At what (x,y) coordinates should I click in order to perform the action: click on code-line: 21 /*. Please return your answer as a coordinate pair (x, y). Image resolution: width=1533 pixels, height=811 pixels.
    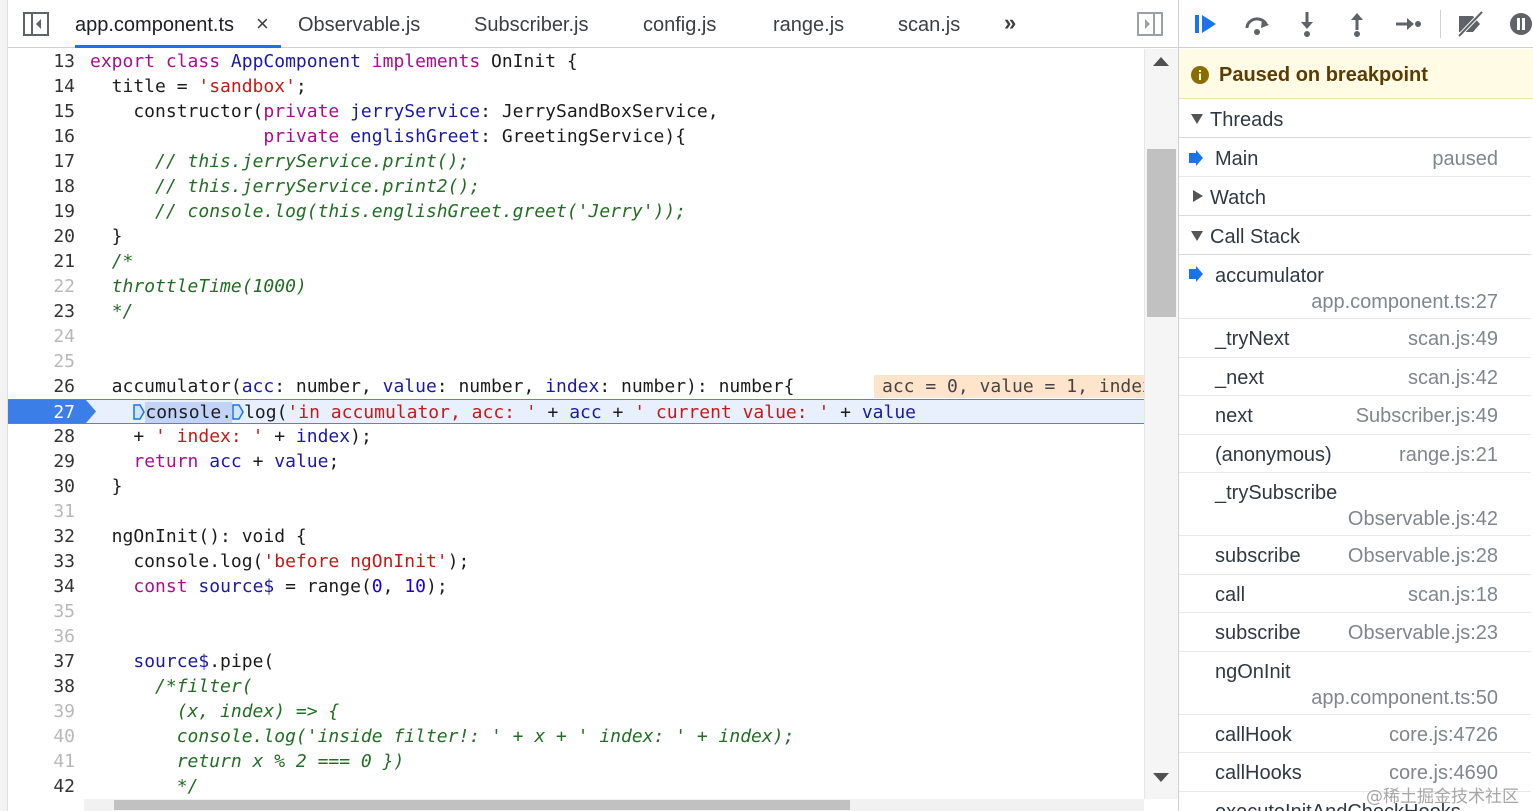
    Looking at the image, I should click on (576, 261).